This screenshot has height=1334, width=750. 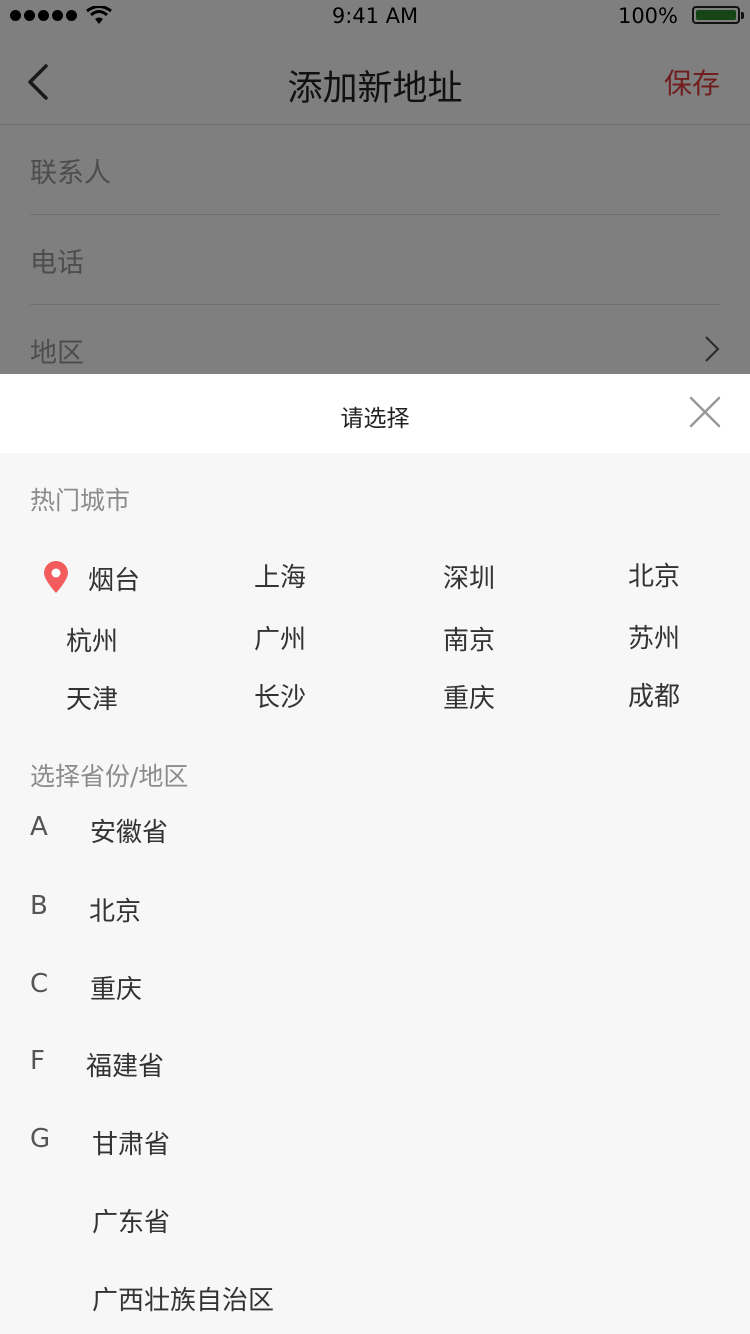 What do you see at coordinates (116, 990) in the screenshot?
I see `province-name: 重庆` at bounding box center [116, 990].